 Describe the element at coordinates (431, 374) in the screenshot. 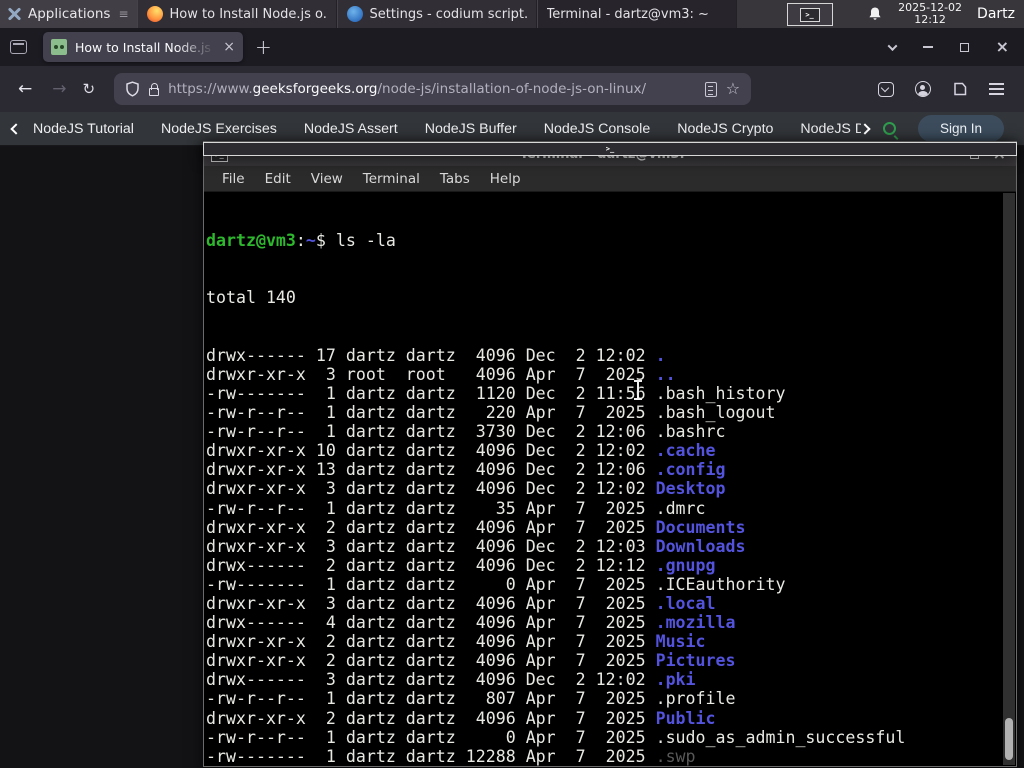

I see `file-attributes: drwxr-xr-x 3 root root 4096 Apr 7 2025` at that location.